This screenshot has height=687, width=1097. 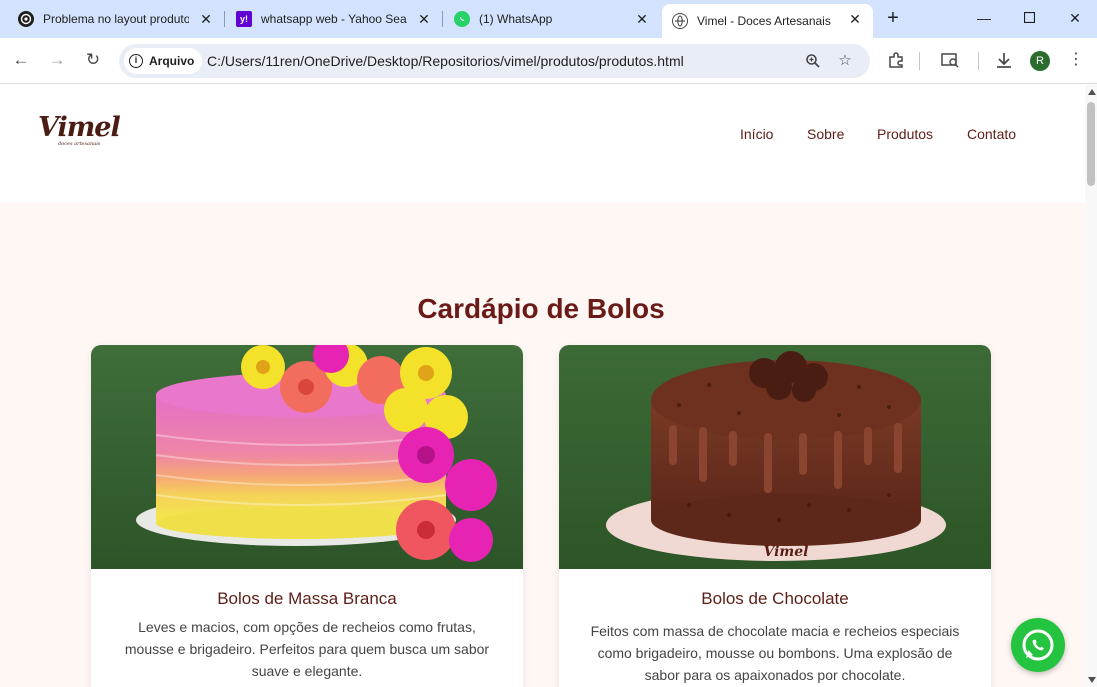 What do you see at coordinates (1029, 18) in the screenshot?
I see `maximize-icon` at bounding box center [1029, 18].